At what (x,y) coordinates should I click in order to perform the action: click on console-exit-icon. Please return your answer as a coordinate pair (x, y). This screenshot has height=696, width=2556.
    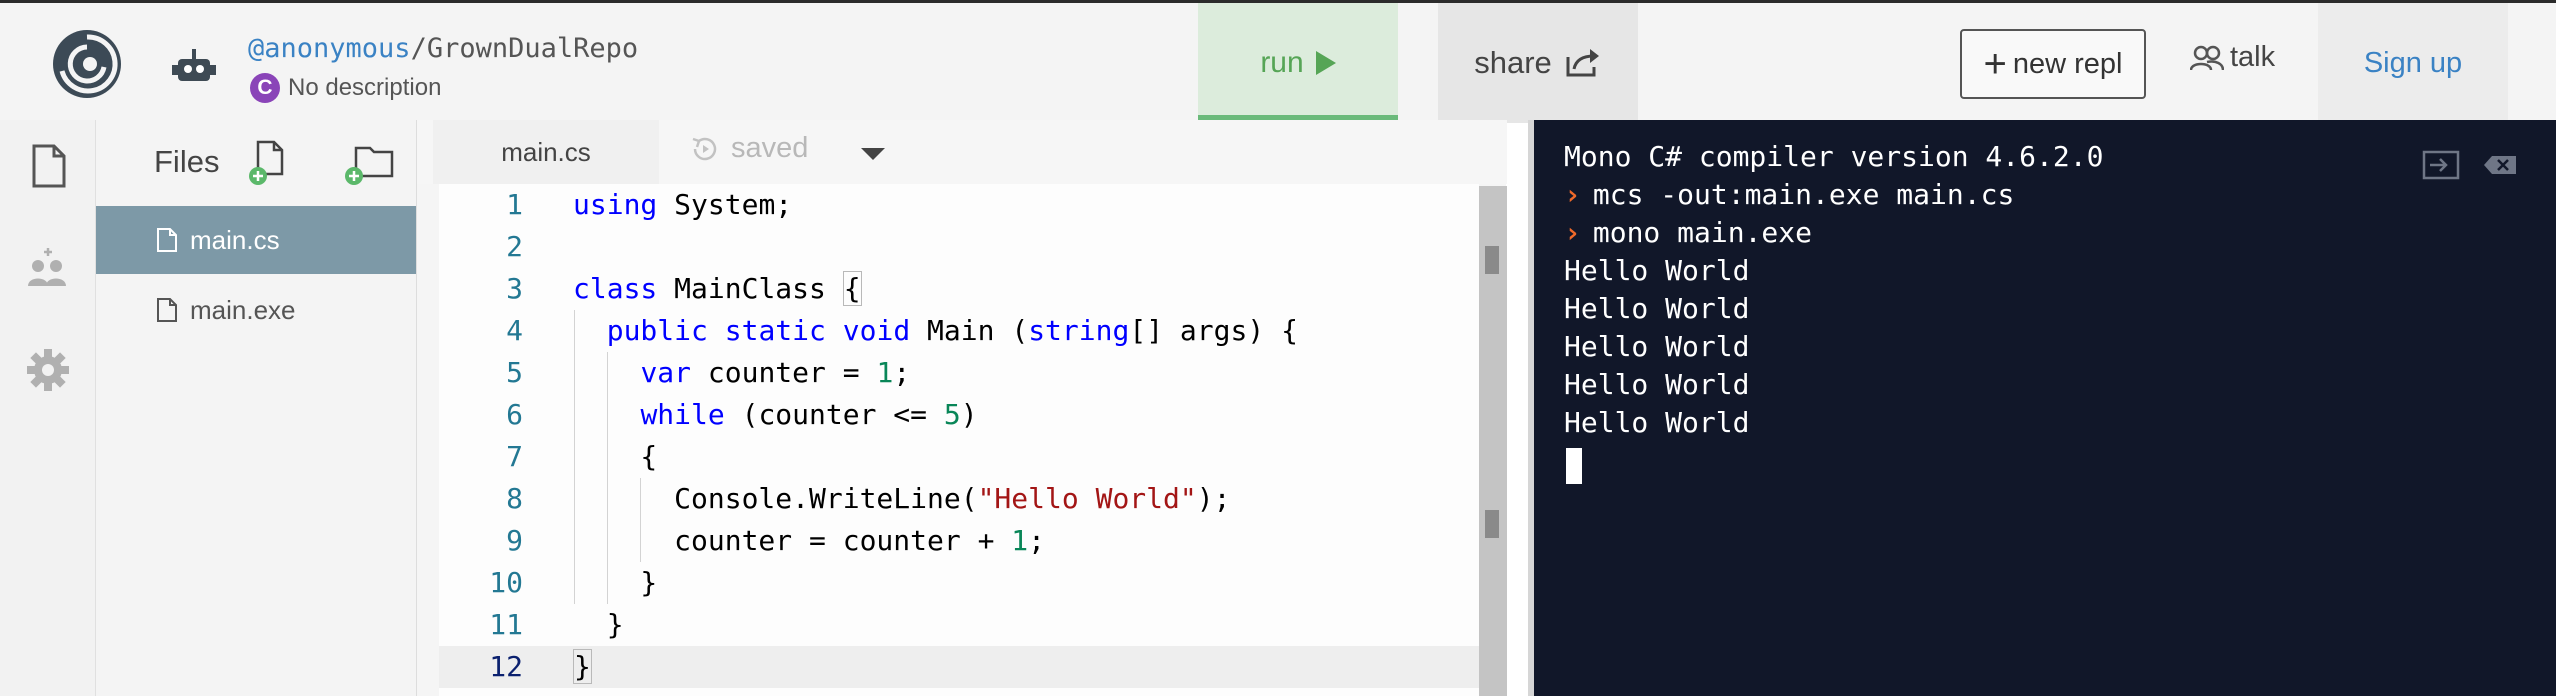
    Looking at the image, I should click on (2441, 165).